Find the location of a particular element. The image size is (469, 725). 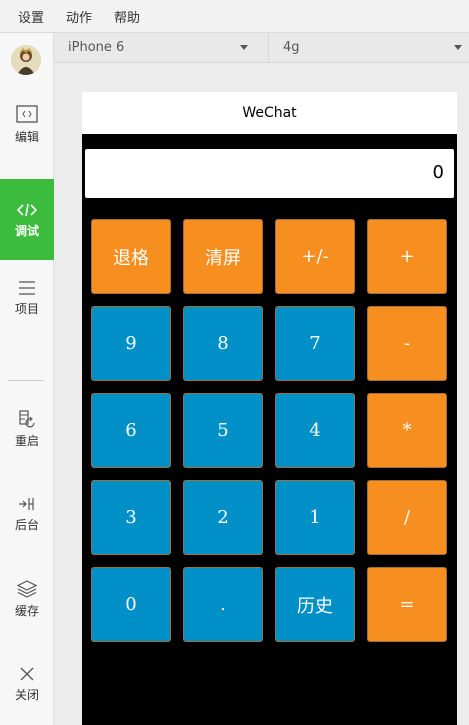

digit-4-button: 4 is located at coordinates (315, 430).